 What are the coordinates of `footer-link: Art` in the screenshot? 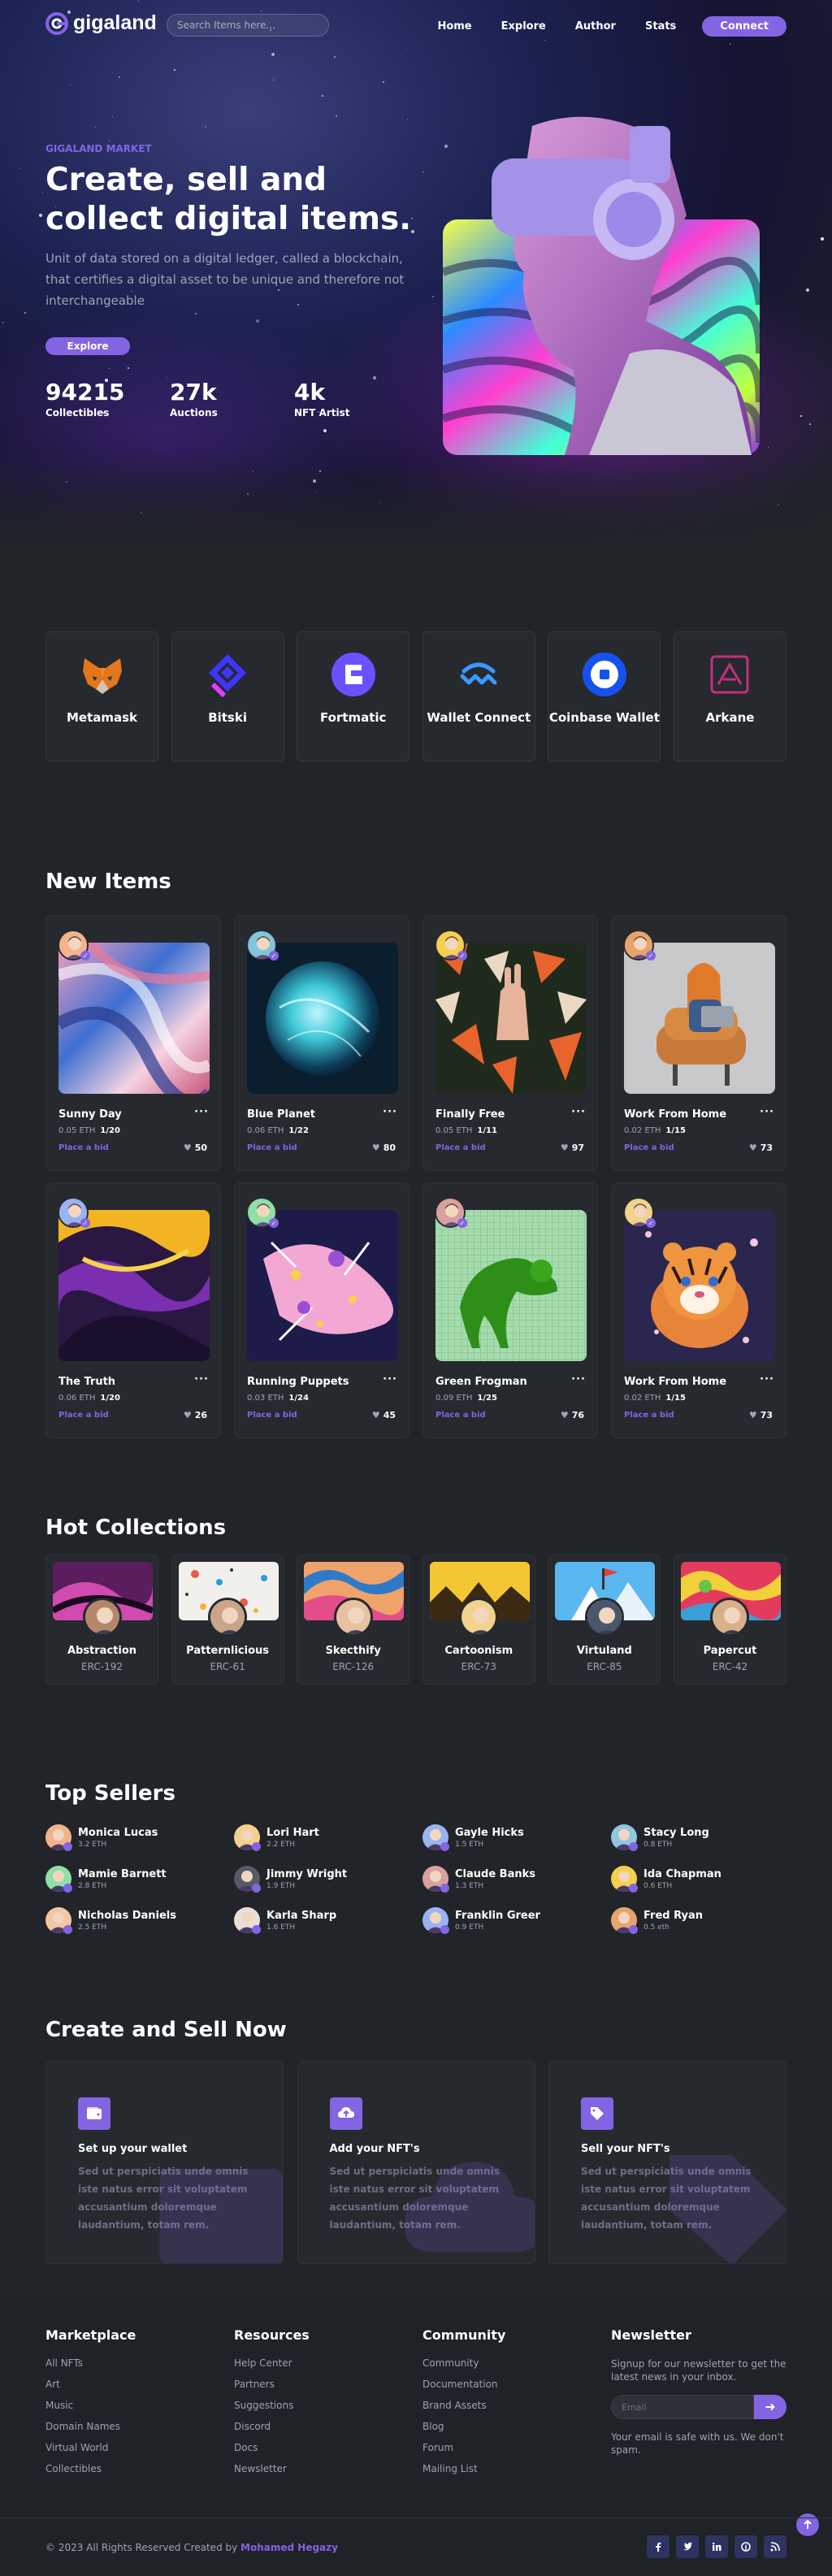 It's located at (91, 2384).